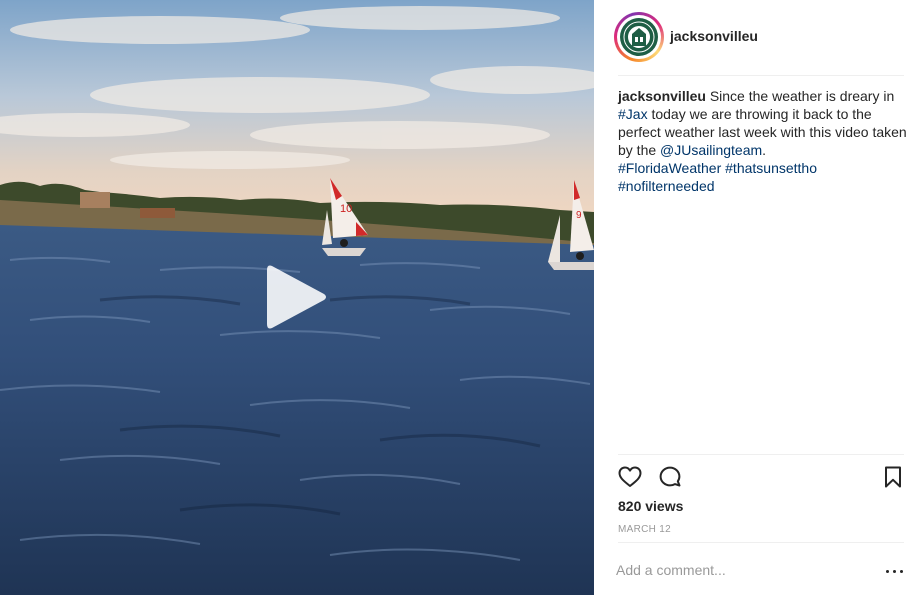  Describe the element at coordinates (662, 96) in the screenshot. I see `caption-username: jacksonvilleu` at that location.